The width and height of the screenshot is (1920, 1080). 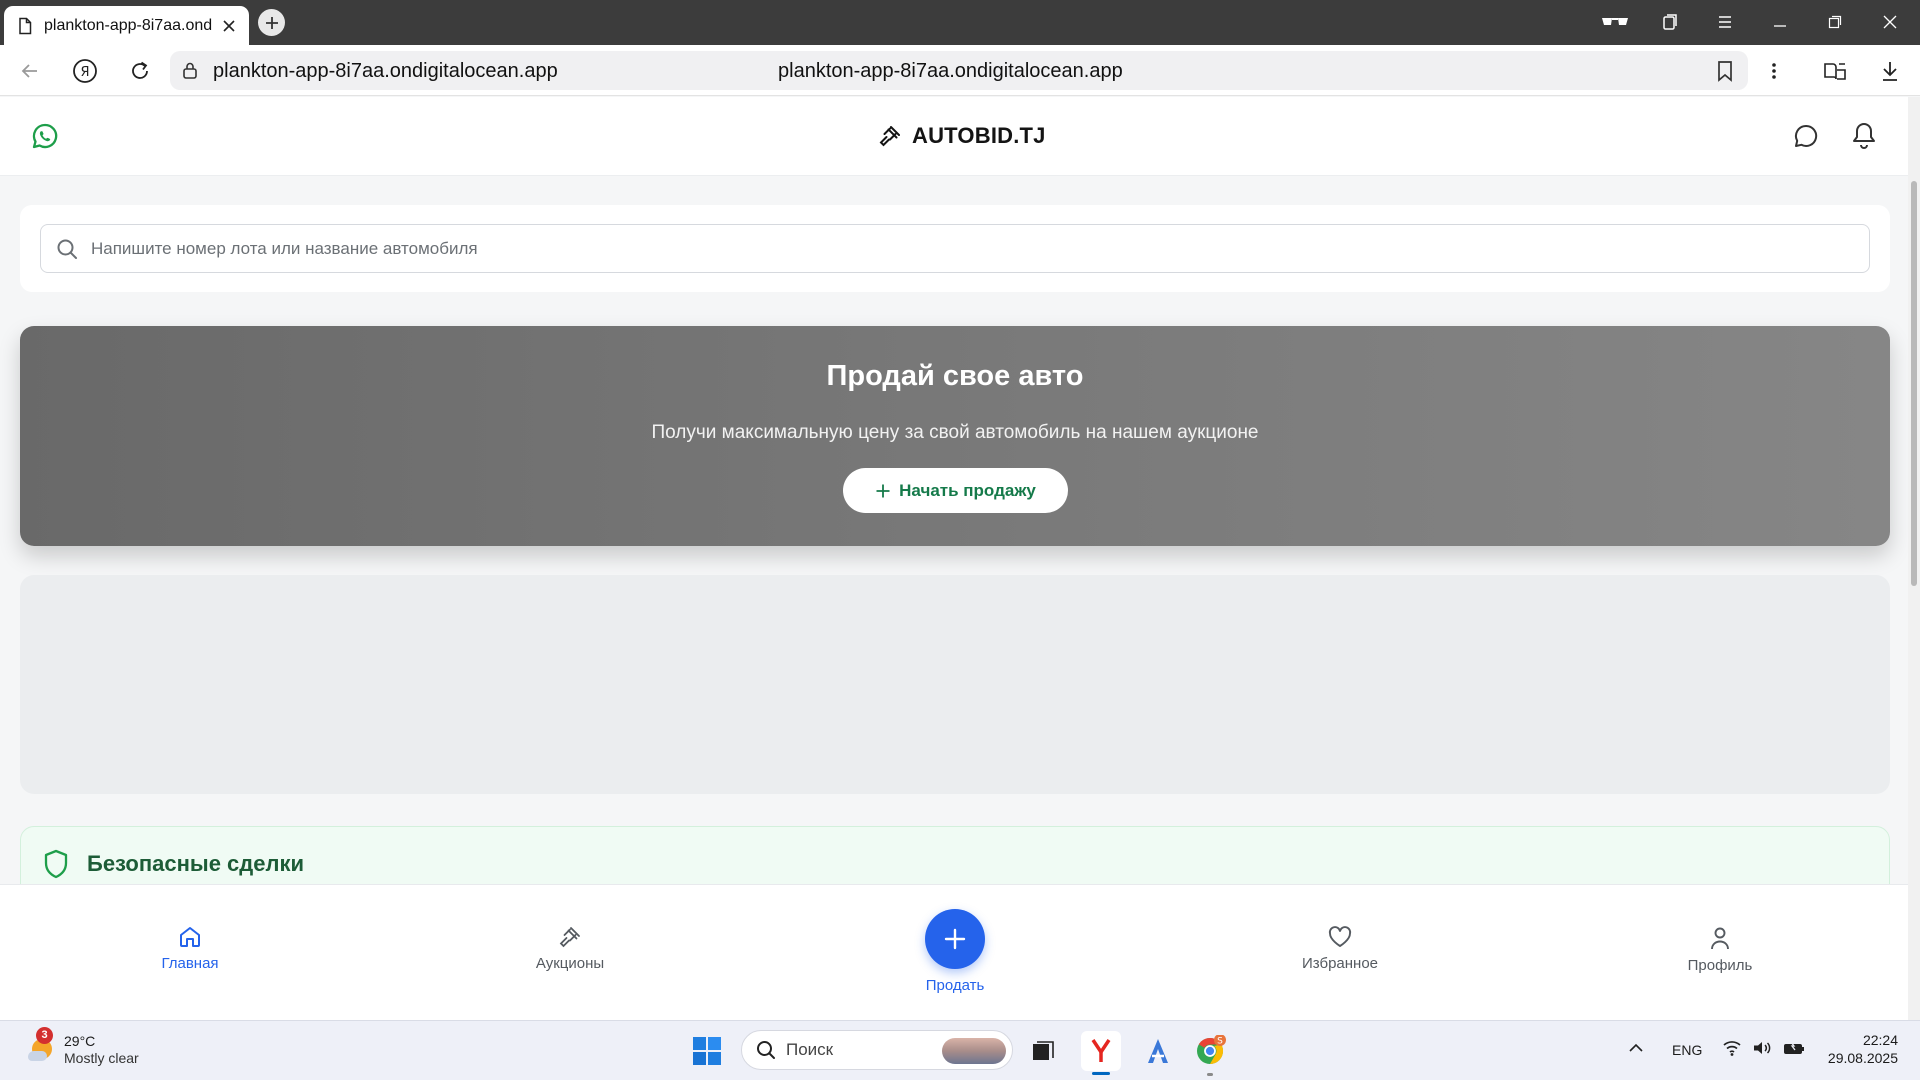 What do you see at coordinates (1780, 22) in the screenshot?
I see `minimize-button` at bounding box center [1780, 22].